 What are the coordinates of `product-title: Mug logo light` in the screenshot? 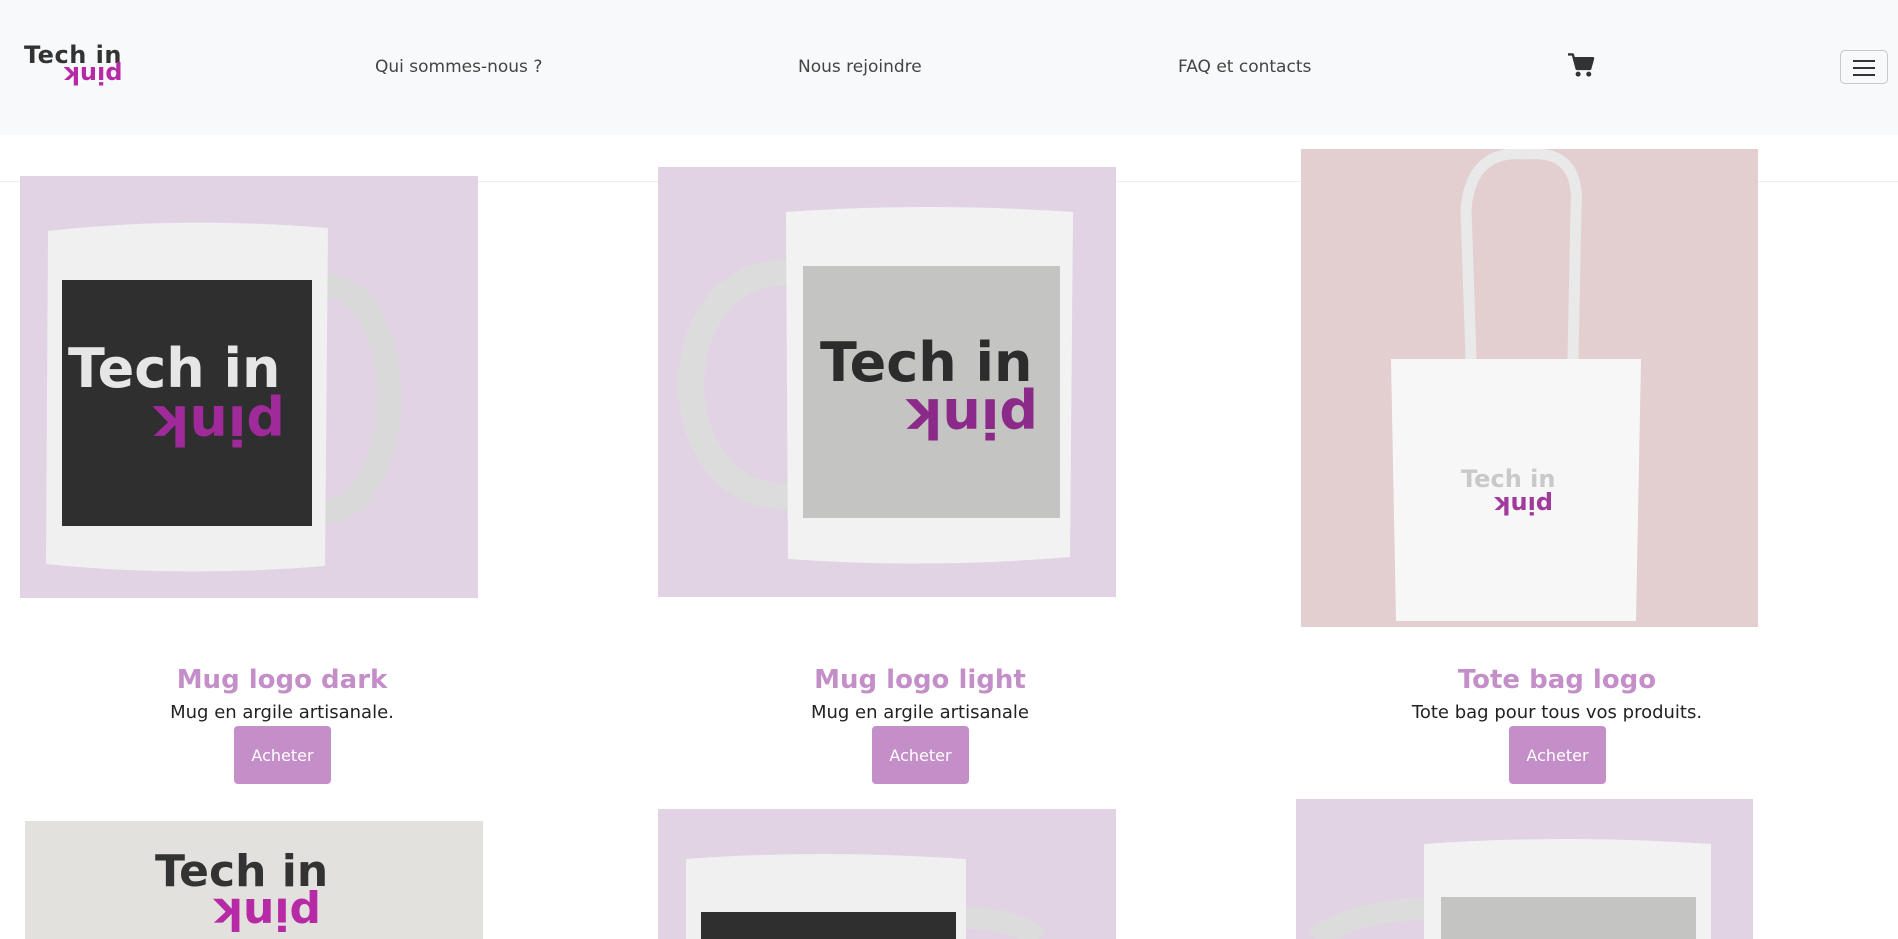 It's located at (920, 680).